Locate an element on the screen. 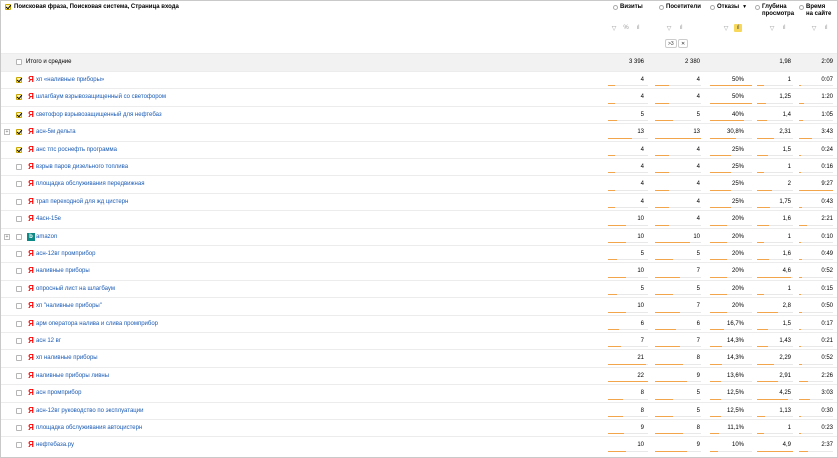  close-icon: ✕ is located at coordinates (683, 44).